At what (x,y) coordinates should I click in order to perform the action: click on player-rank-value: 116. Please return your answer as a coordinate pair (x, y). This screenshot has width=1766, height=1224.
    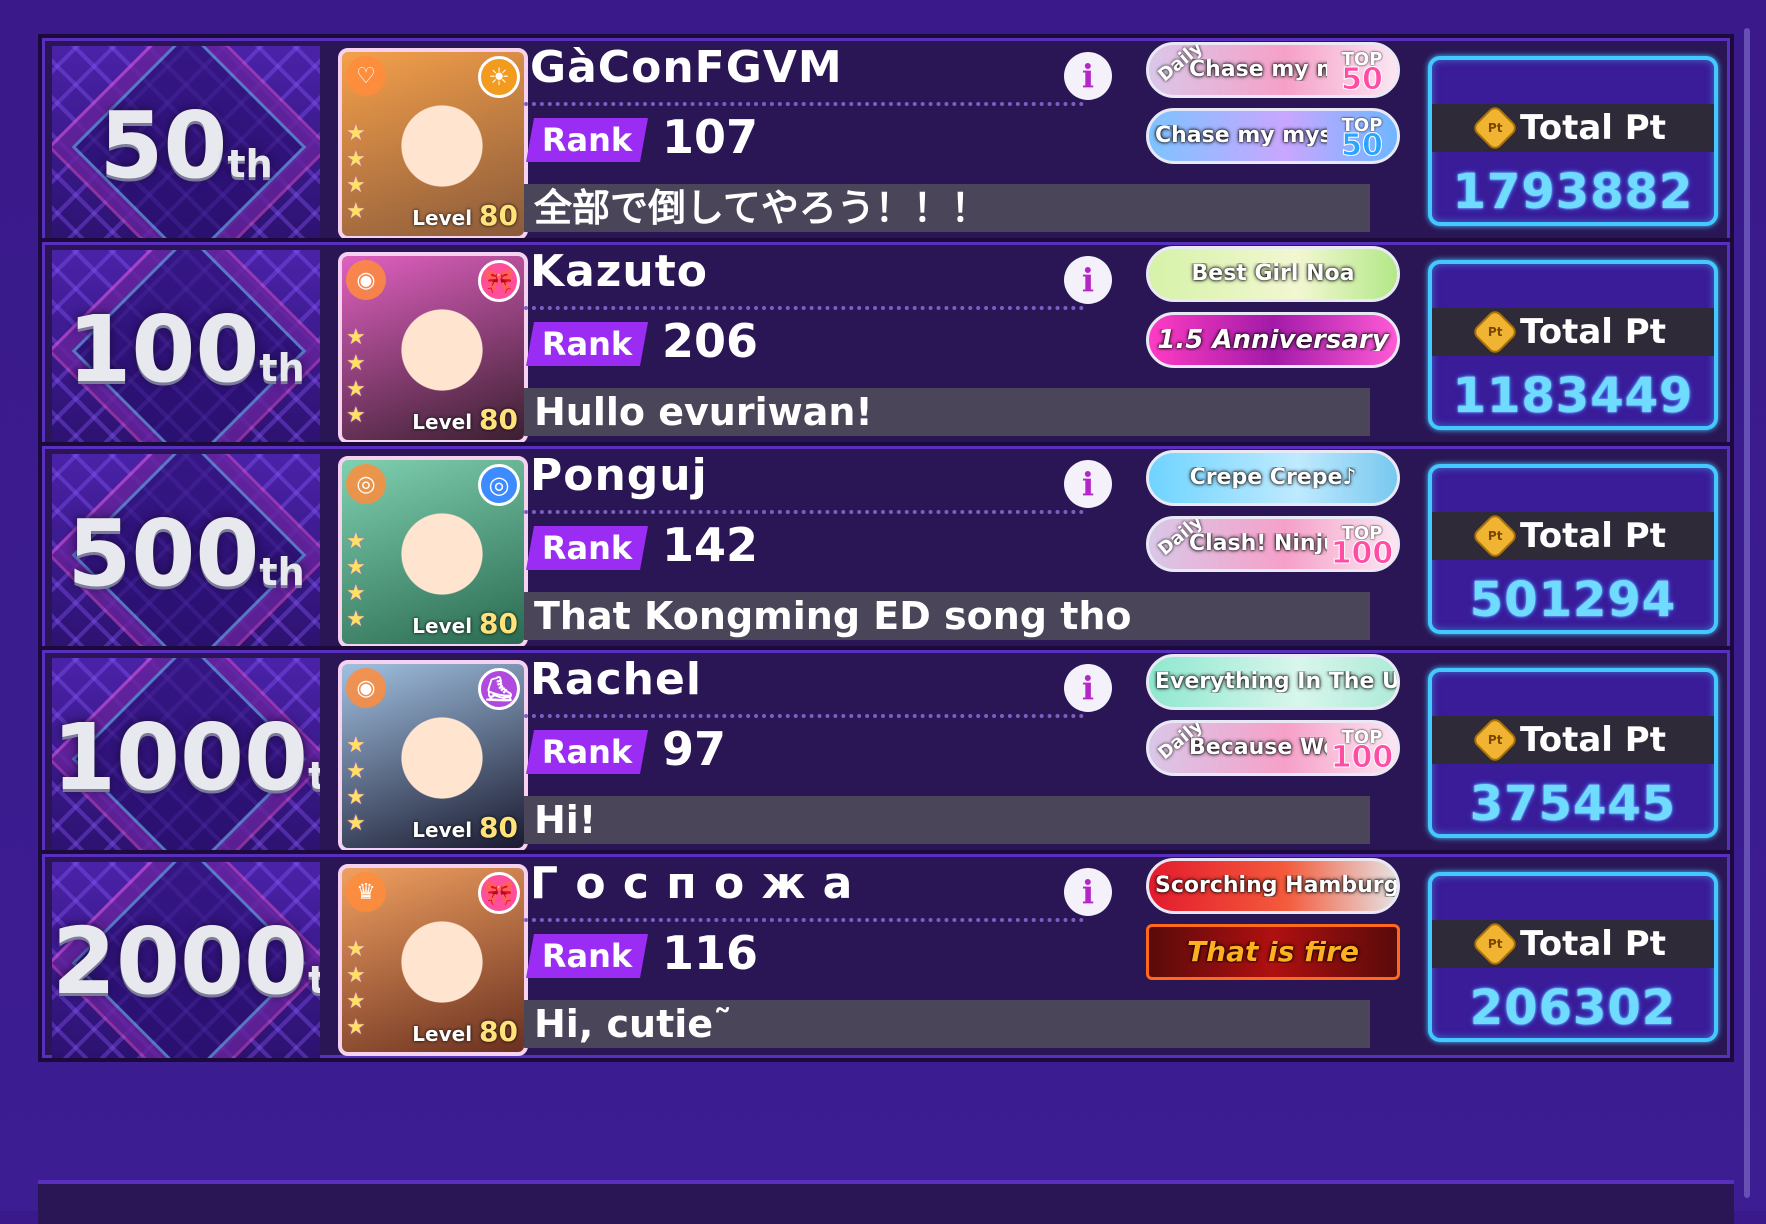
    Looking at the image, I should click on (710, 953).